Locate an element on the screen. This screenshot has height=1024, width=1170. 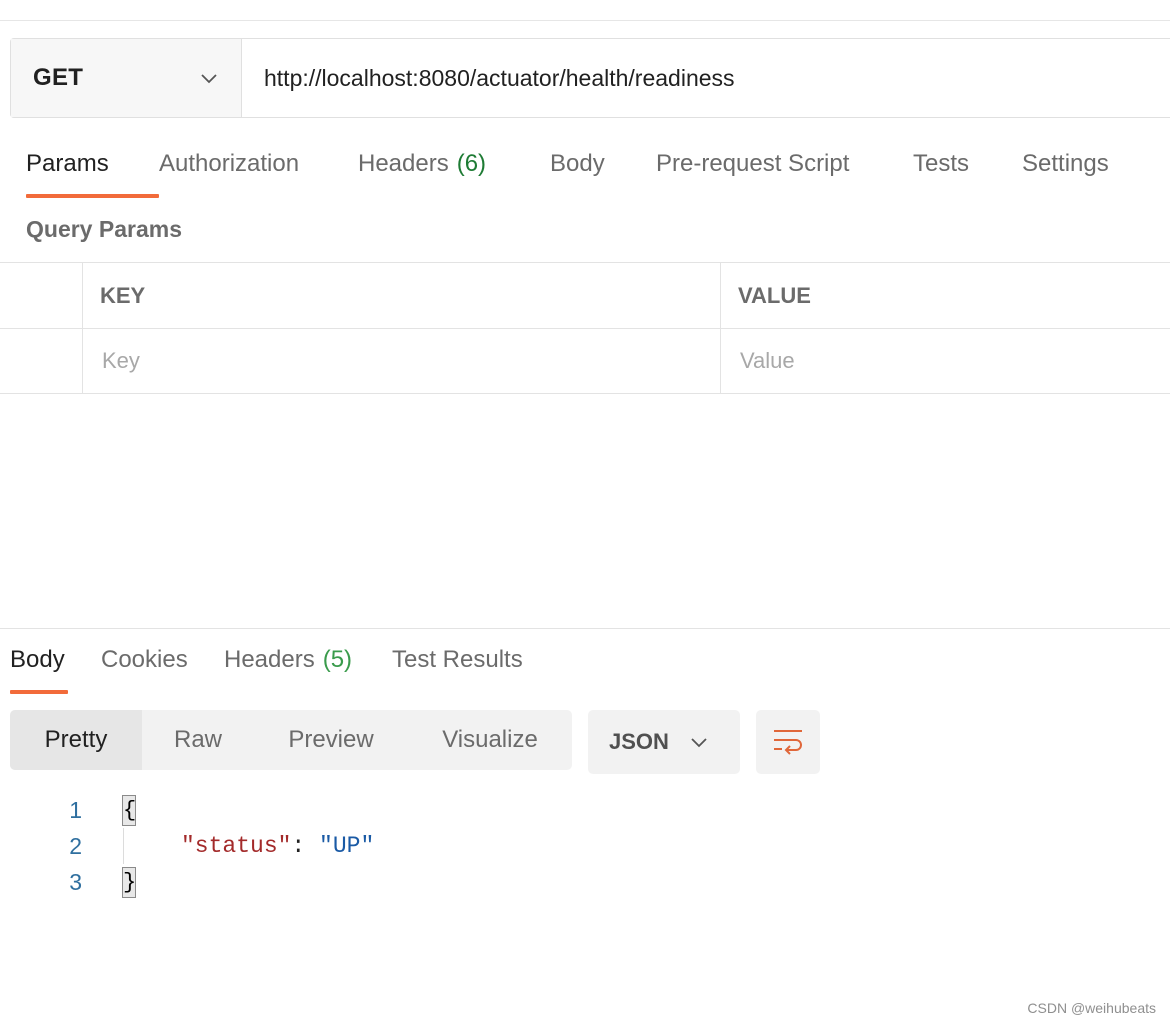
tab-settings: Settings is located at coordinates (1065, 174).